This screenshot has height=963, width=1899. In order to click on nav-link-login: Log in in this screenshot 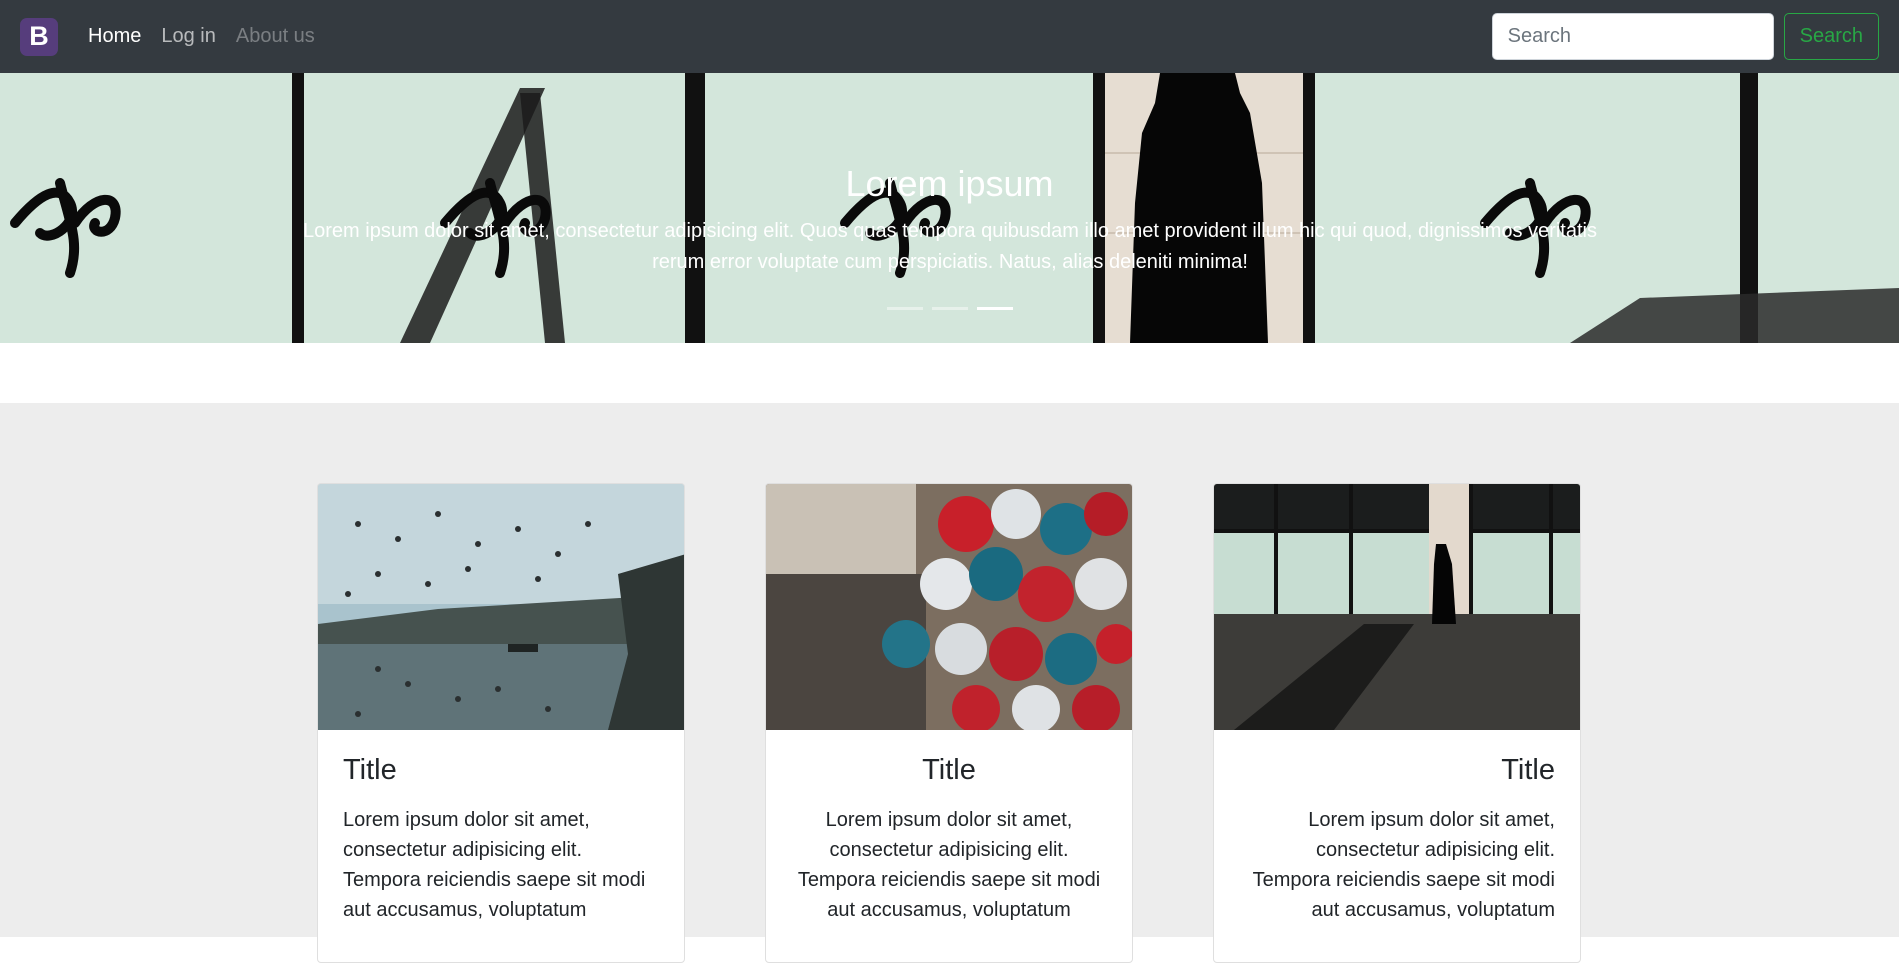, I will do `click(188, 36)`.